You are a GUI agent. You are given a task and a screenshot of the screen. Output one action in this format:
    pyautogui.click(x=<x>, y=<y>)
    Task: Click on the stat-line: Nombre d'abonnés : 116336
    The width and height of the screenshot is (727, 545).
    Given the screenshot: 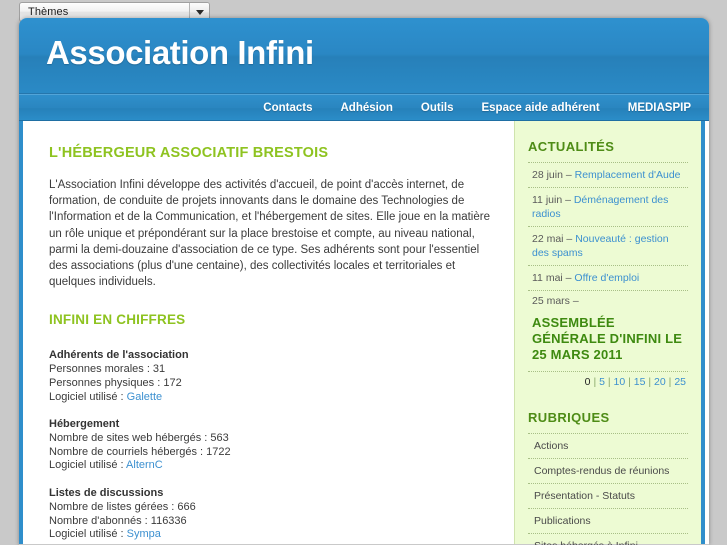 What is the action you would take?
    pyautogui.click(x=118, y=520)
    